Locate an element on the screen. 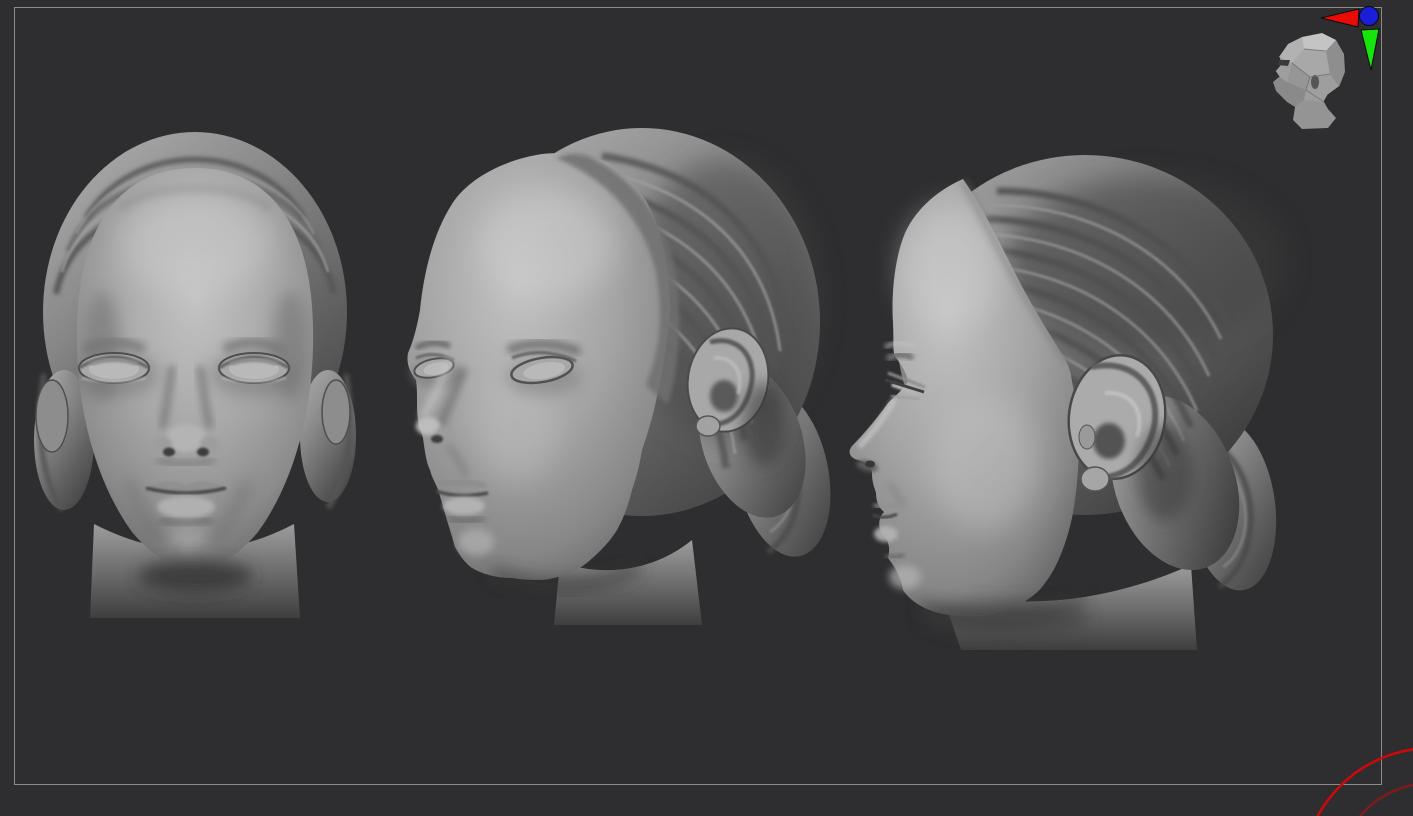  face-front-view is located at coordinates (191, 368).